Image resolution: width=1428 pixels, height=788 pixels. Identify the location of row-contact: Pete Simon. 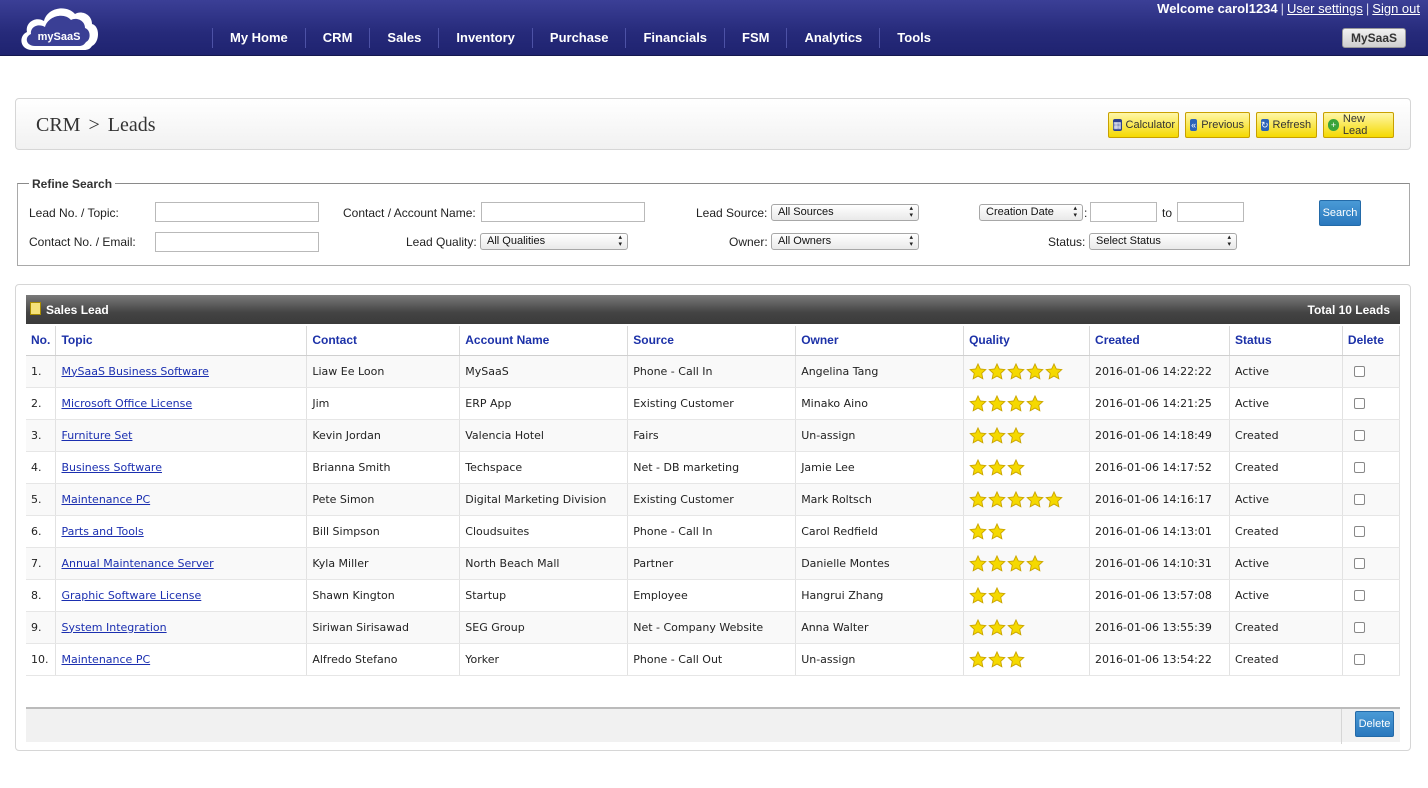
(383, 499).